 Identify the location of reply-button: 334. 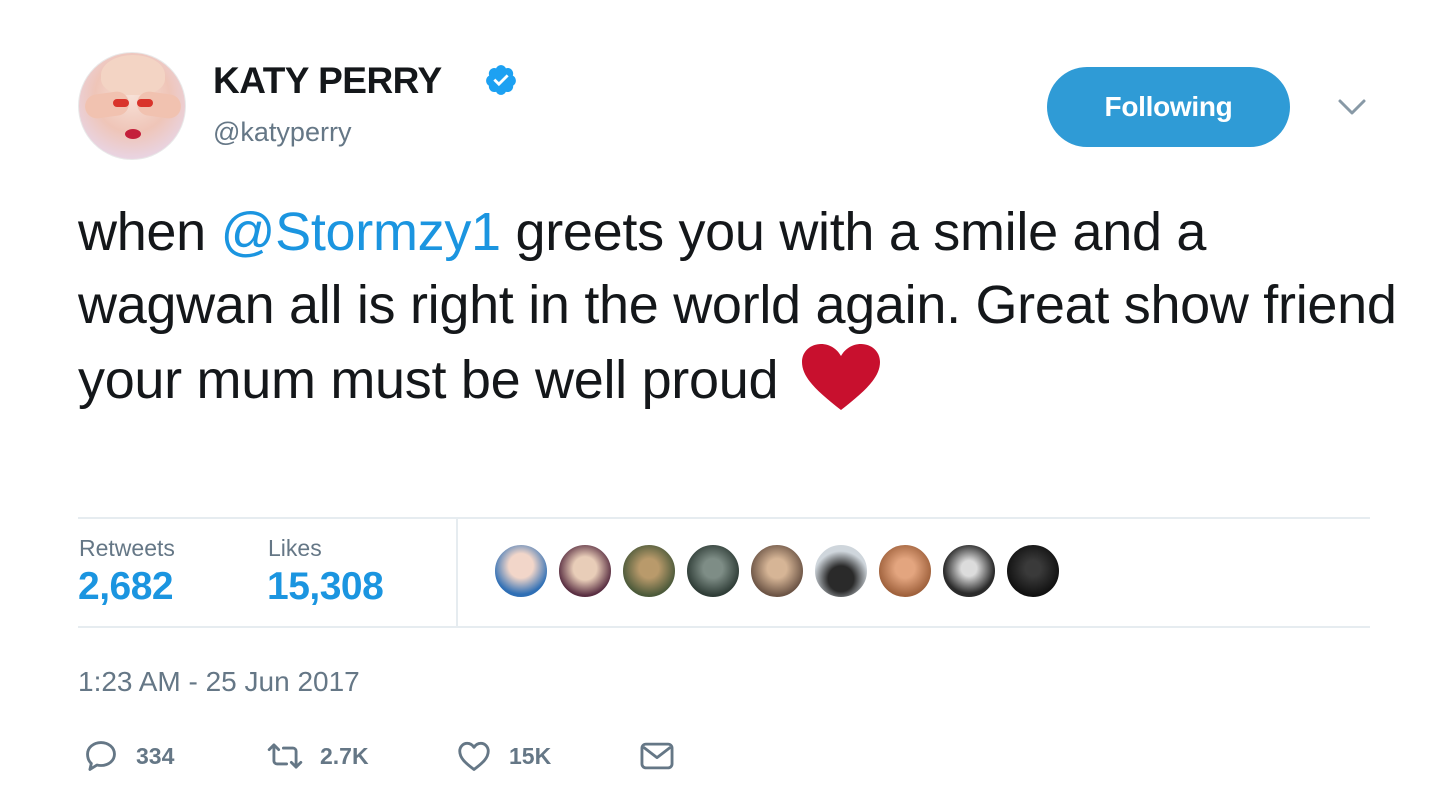
(128, 756).